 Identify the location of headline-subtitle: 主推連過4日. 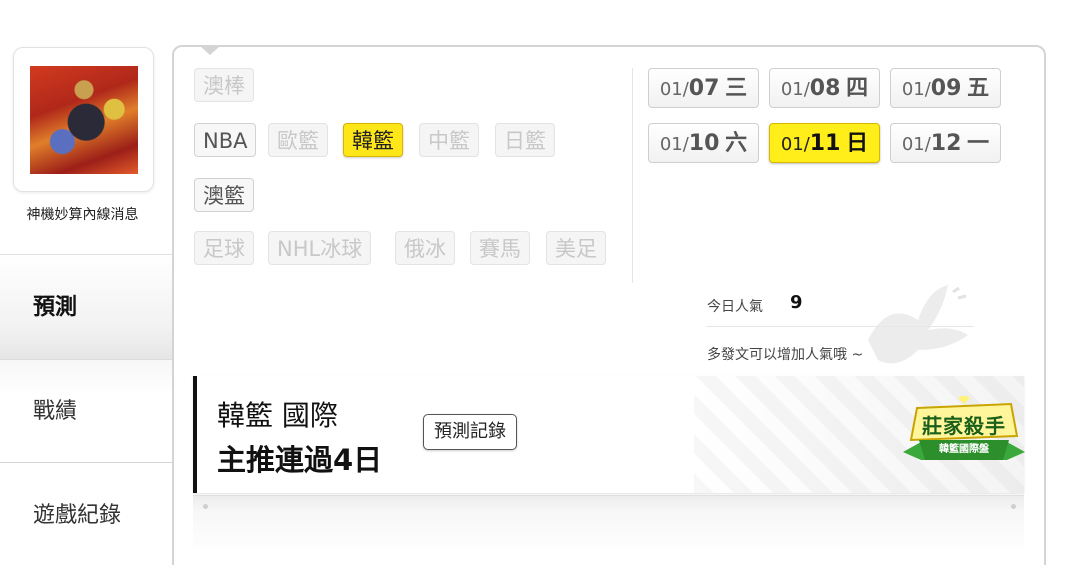
(300, 460).